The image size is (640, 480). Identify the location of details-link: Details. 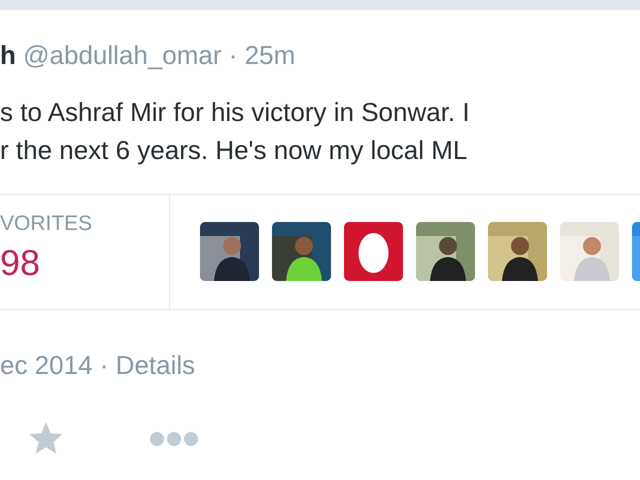
(156, 365).